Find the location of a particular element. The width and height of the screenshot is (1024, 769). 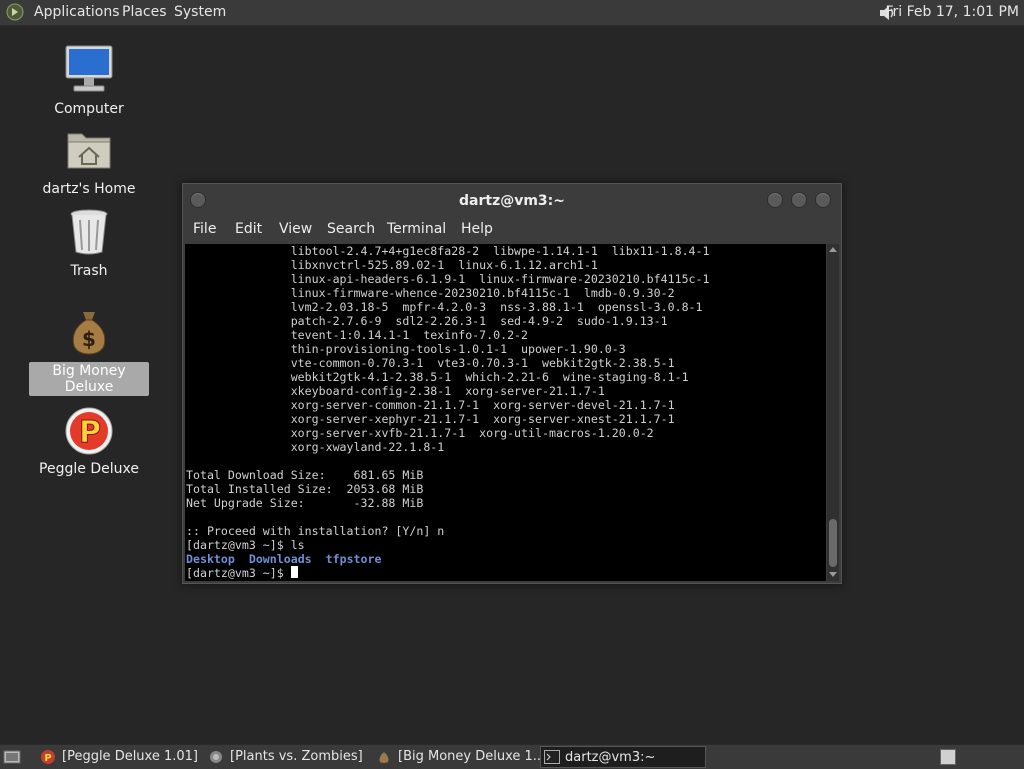

menu-edit: Edit is located at coordinates (248, 229).